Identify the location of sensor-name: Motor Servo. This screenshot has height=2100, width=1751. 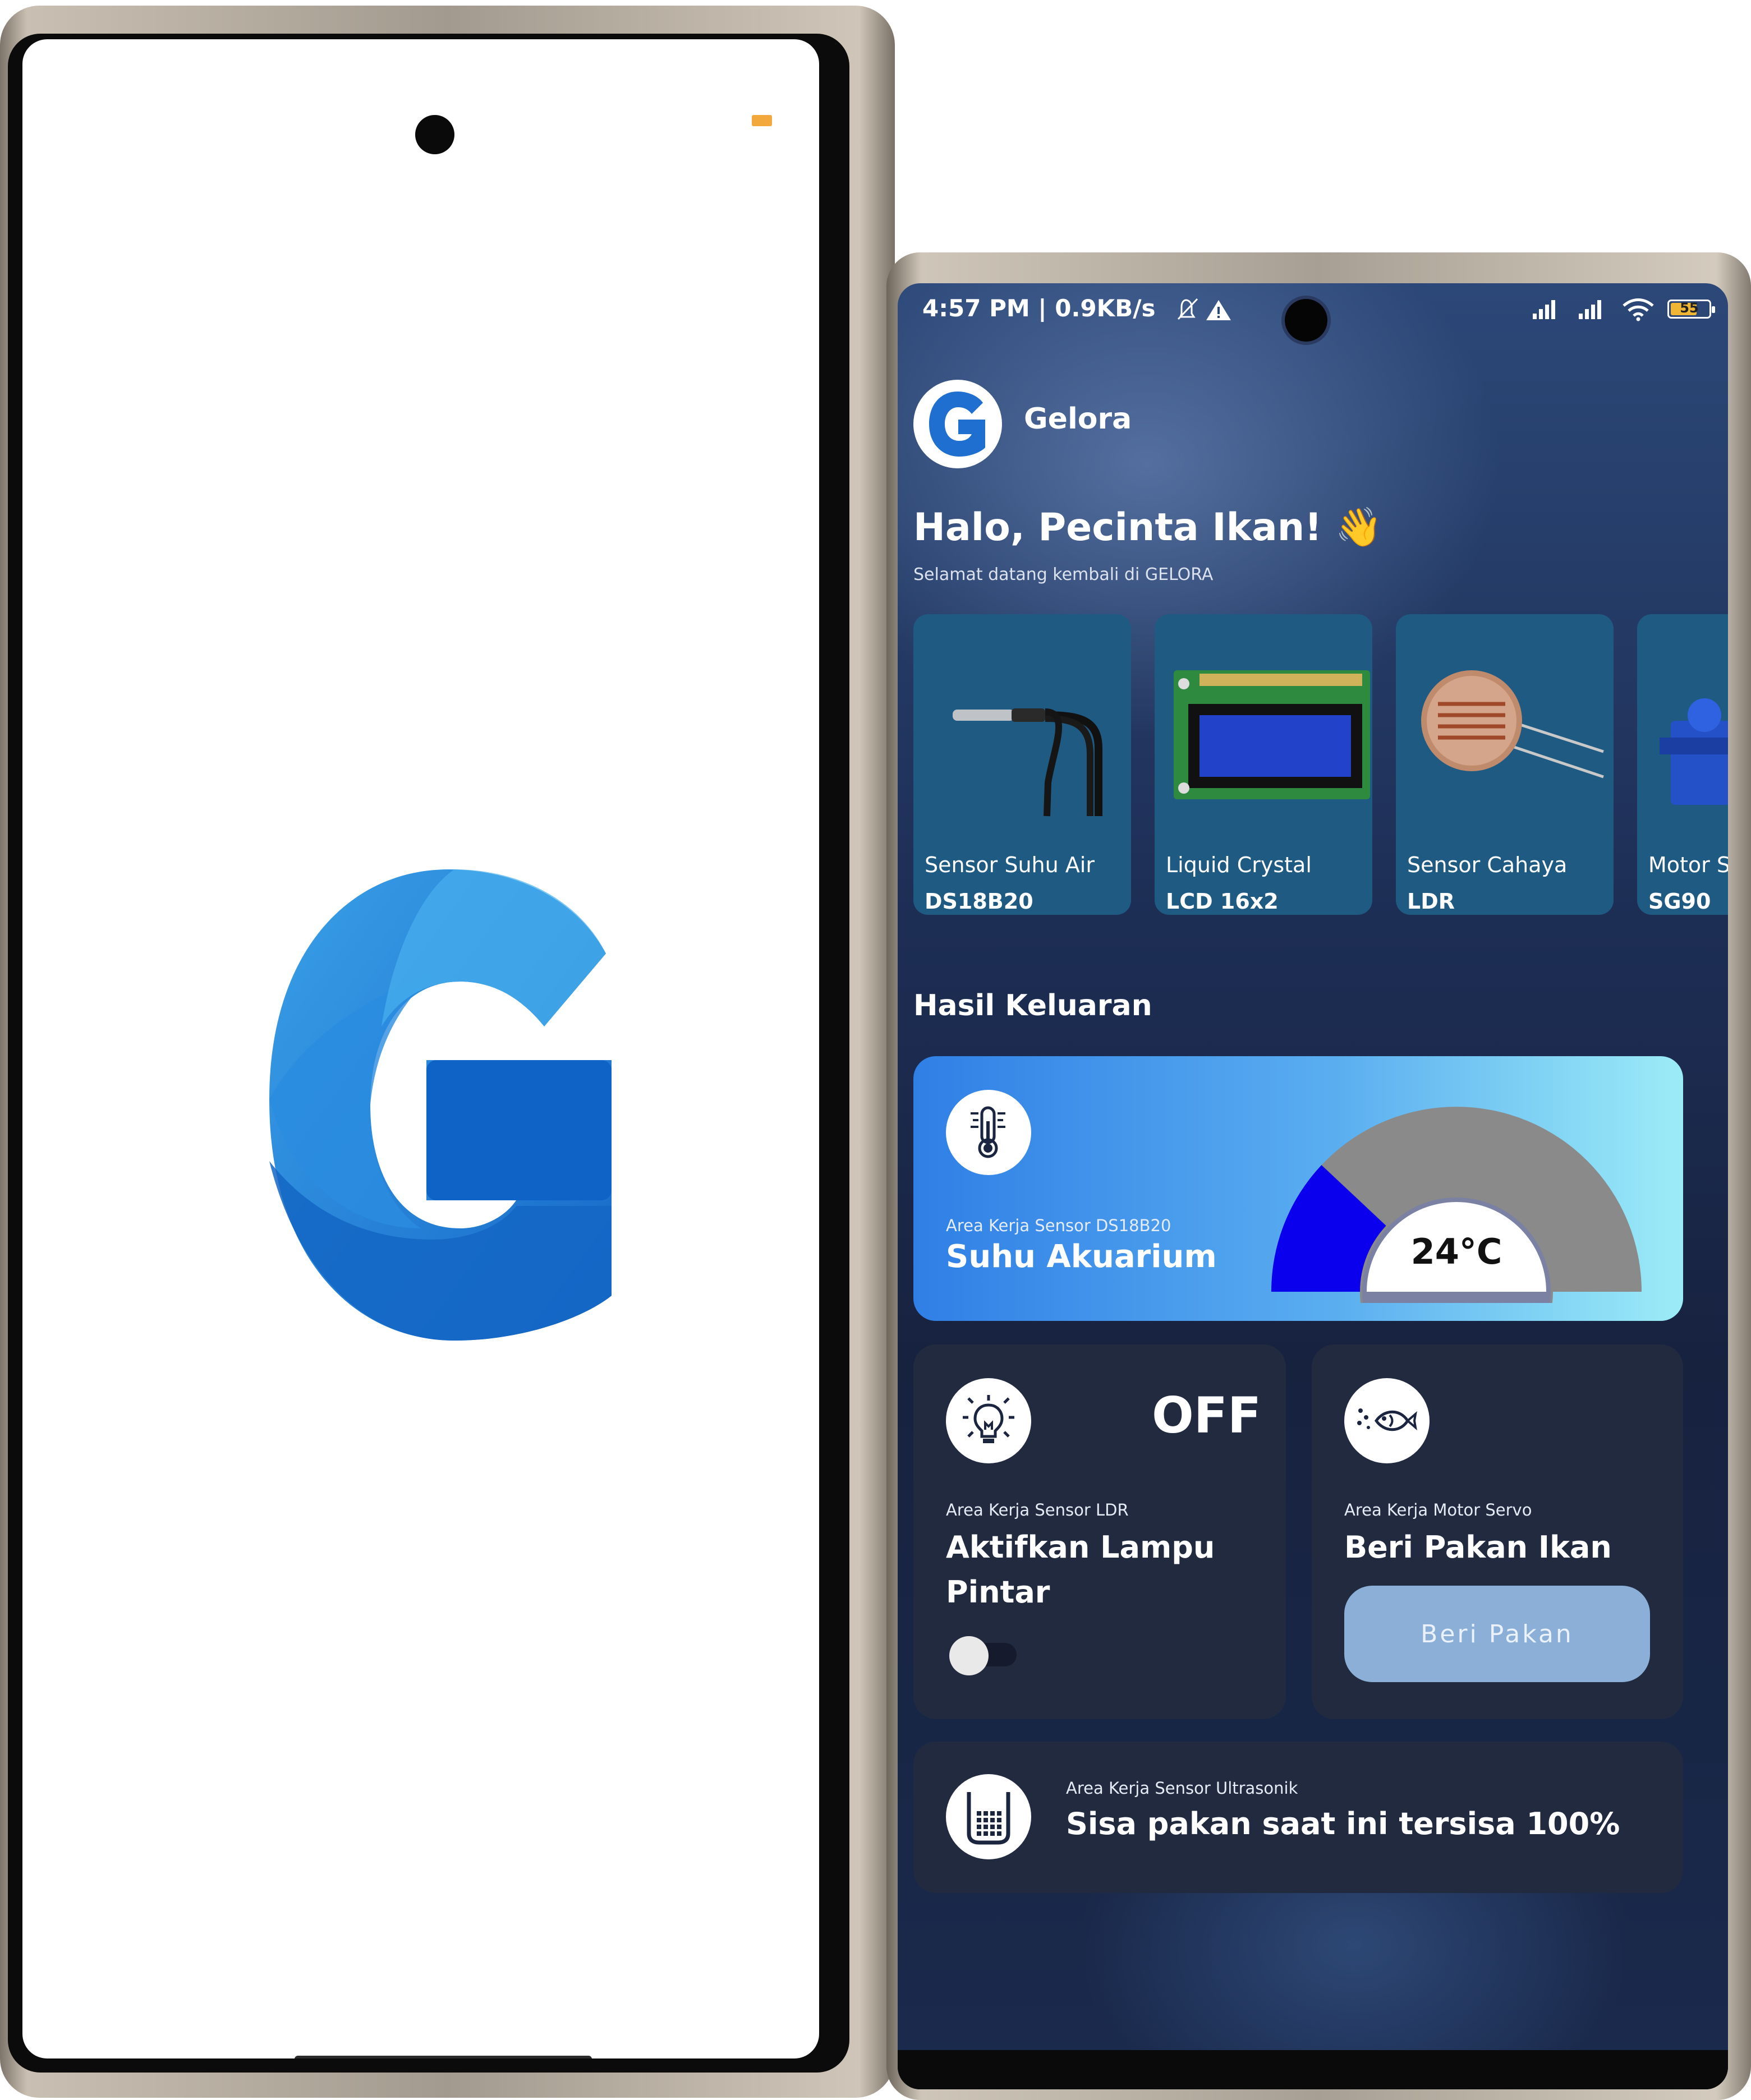
(1688, 865).